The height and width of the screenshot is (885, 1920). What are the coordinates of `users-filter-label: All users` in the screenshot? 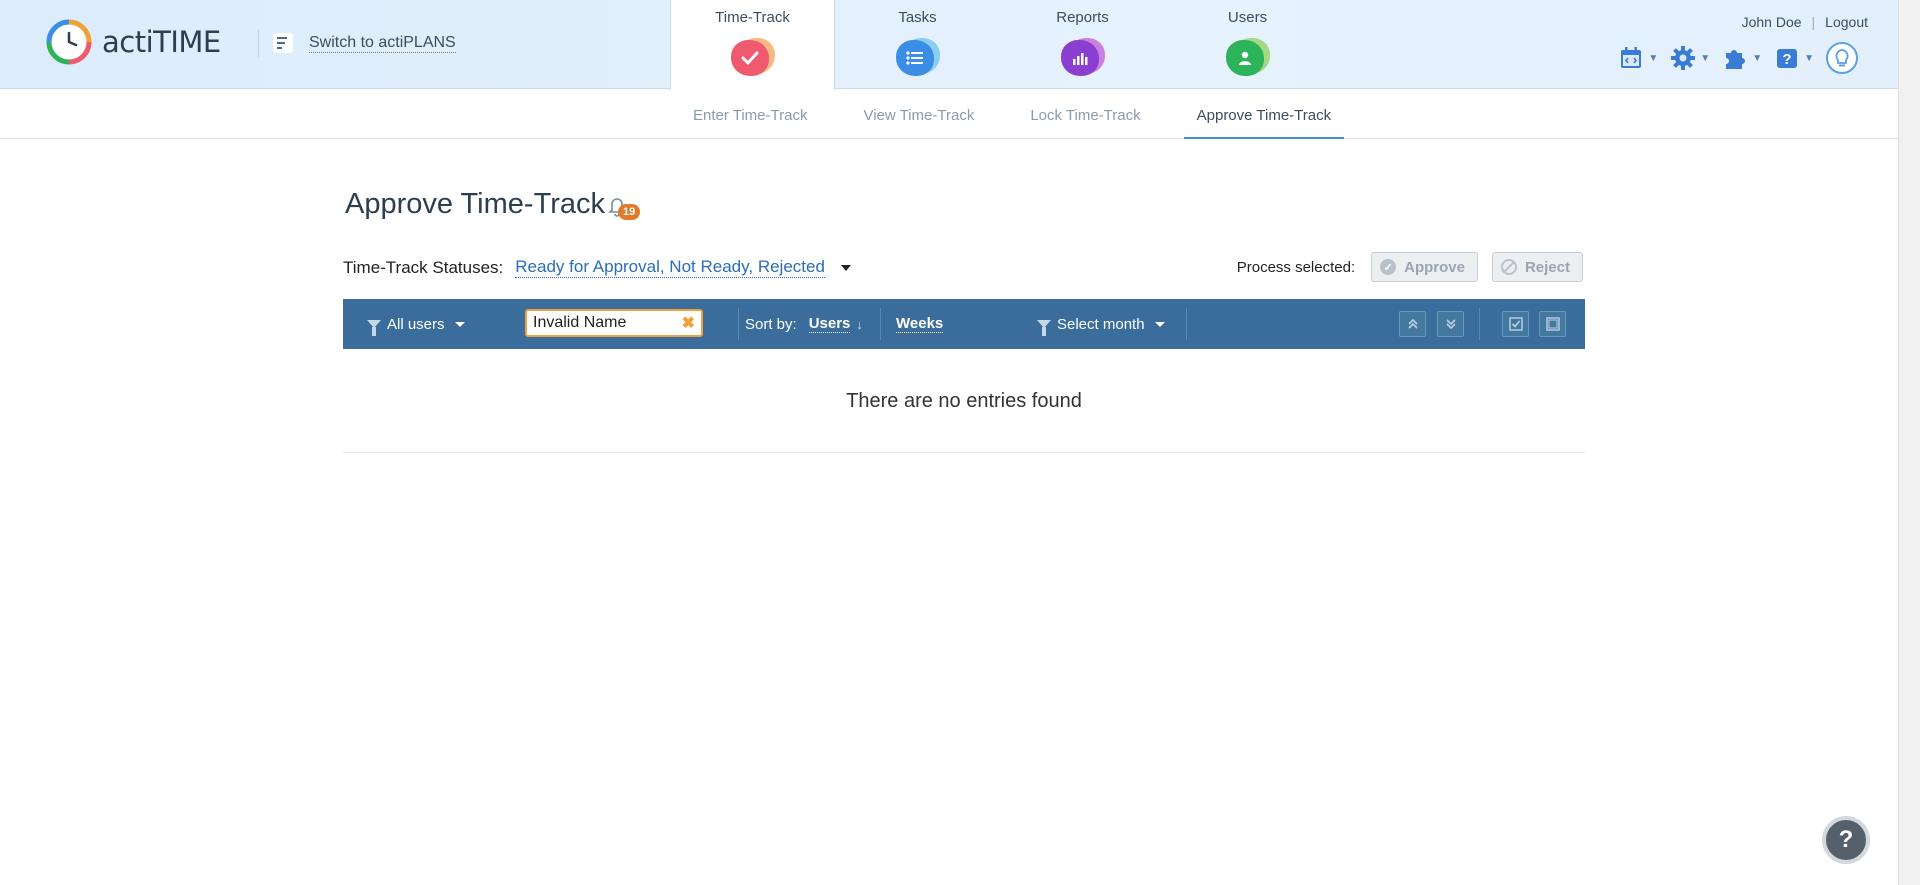 It's located at (416, 324).